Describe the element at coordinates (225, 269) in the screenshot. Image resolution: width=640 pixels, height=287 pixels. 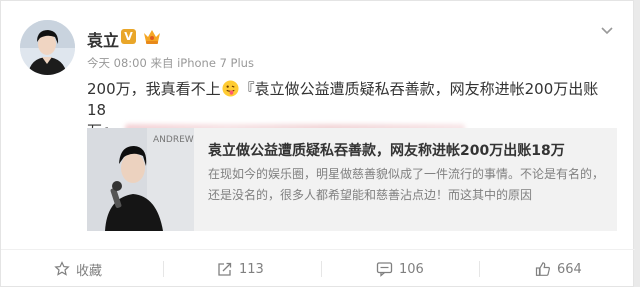
I see `repost-icon` at that location.